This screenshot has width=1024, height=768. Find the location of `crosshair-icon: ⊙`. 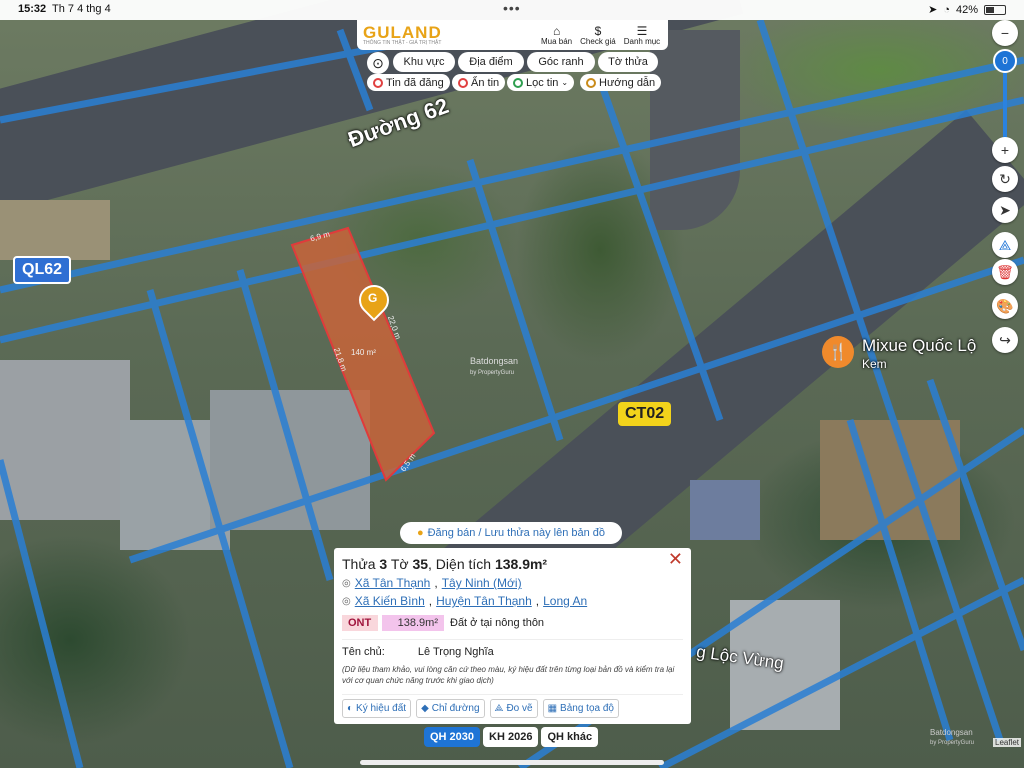

crosshair-icon: ⊙ is located at coordinates (378, 62).